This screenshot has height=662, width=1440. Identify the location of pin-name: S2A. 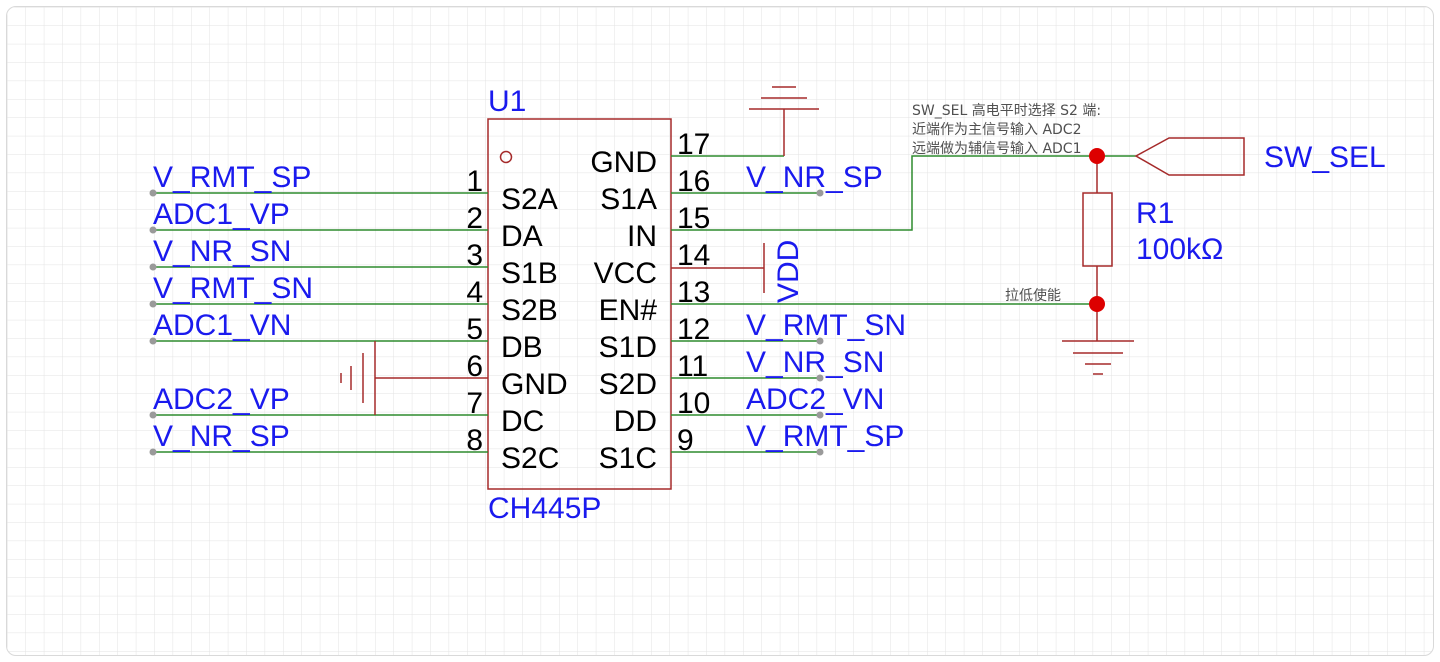
(529, 199).